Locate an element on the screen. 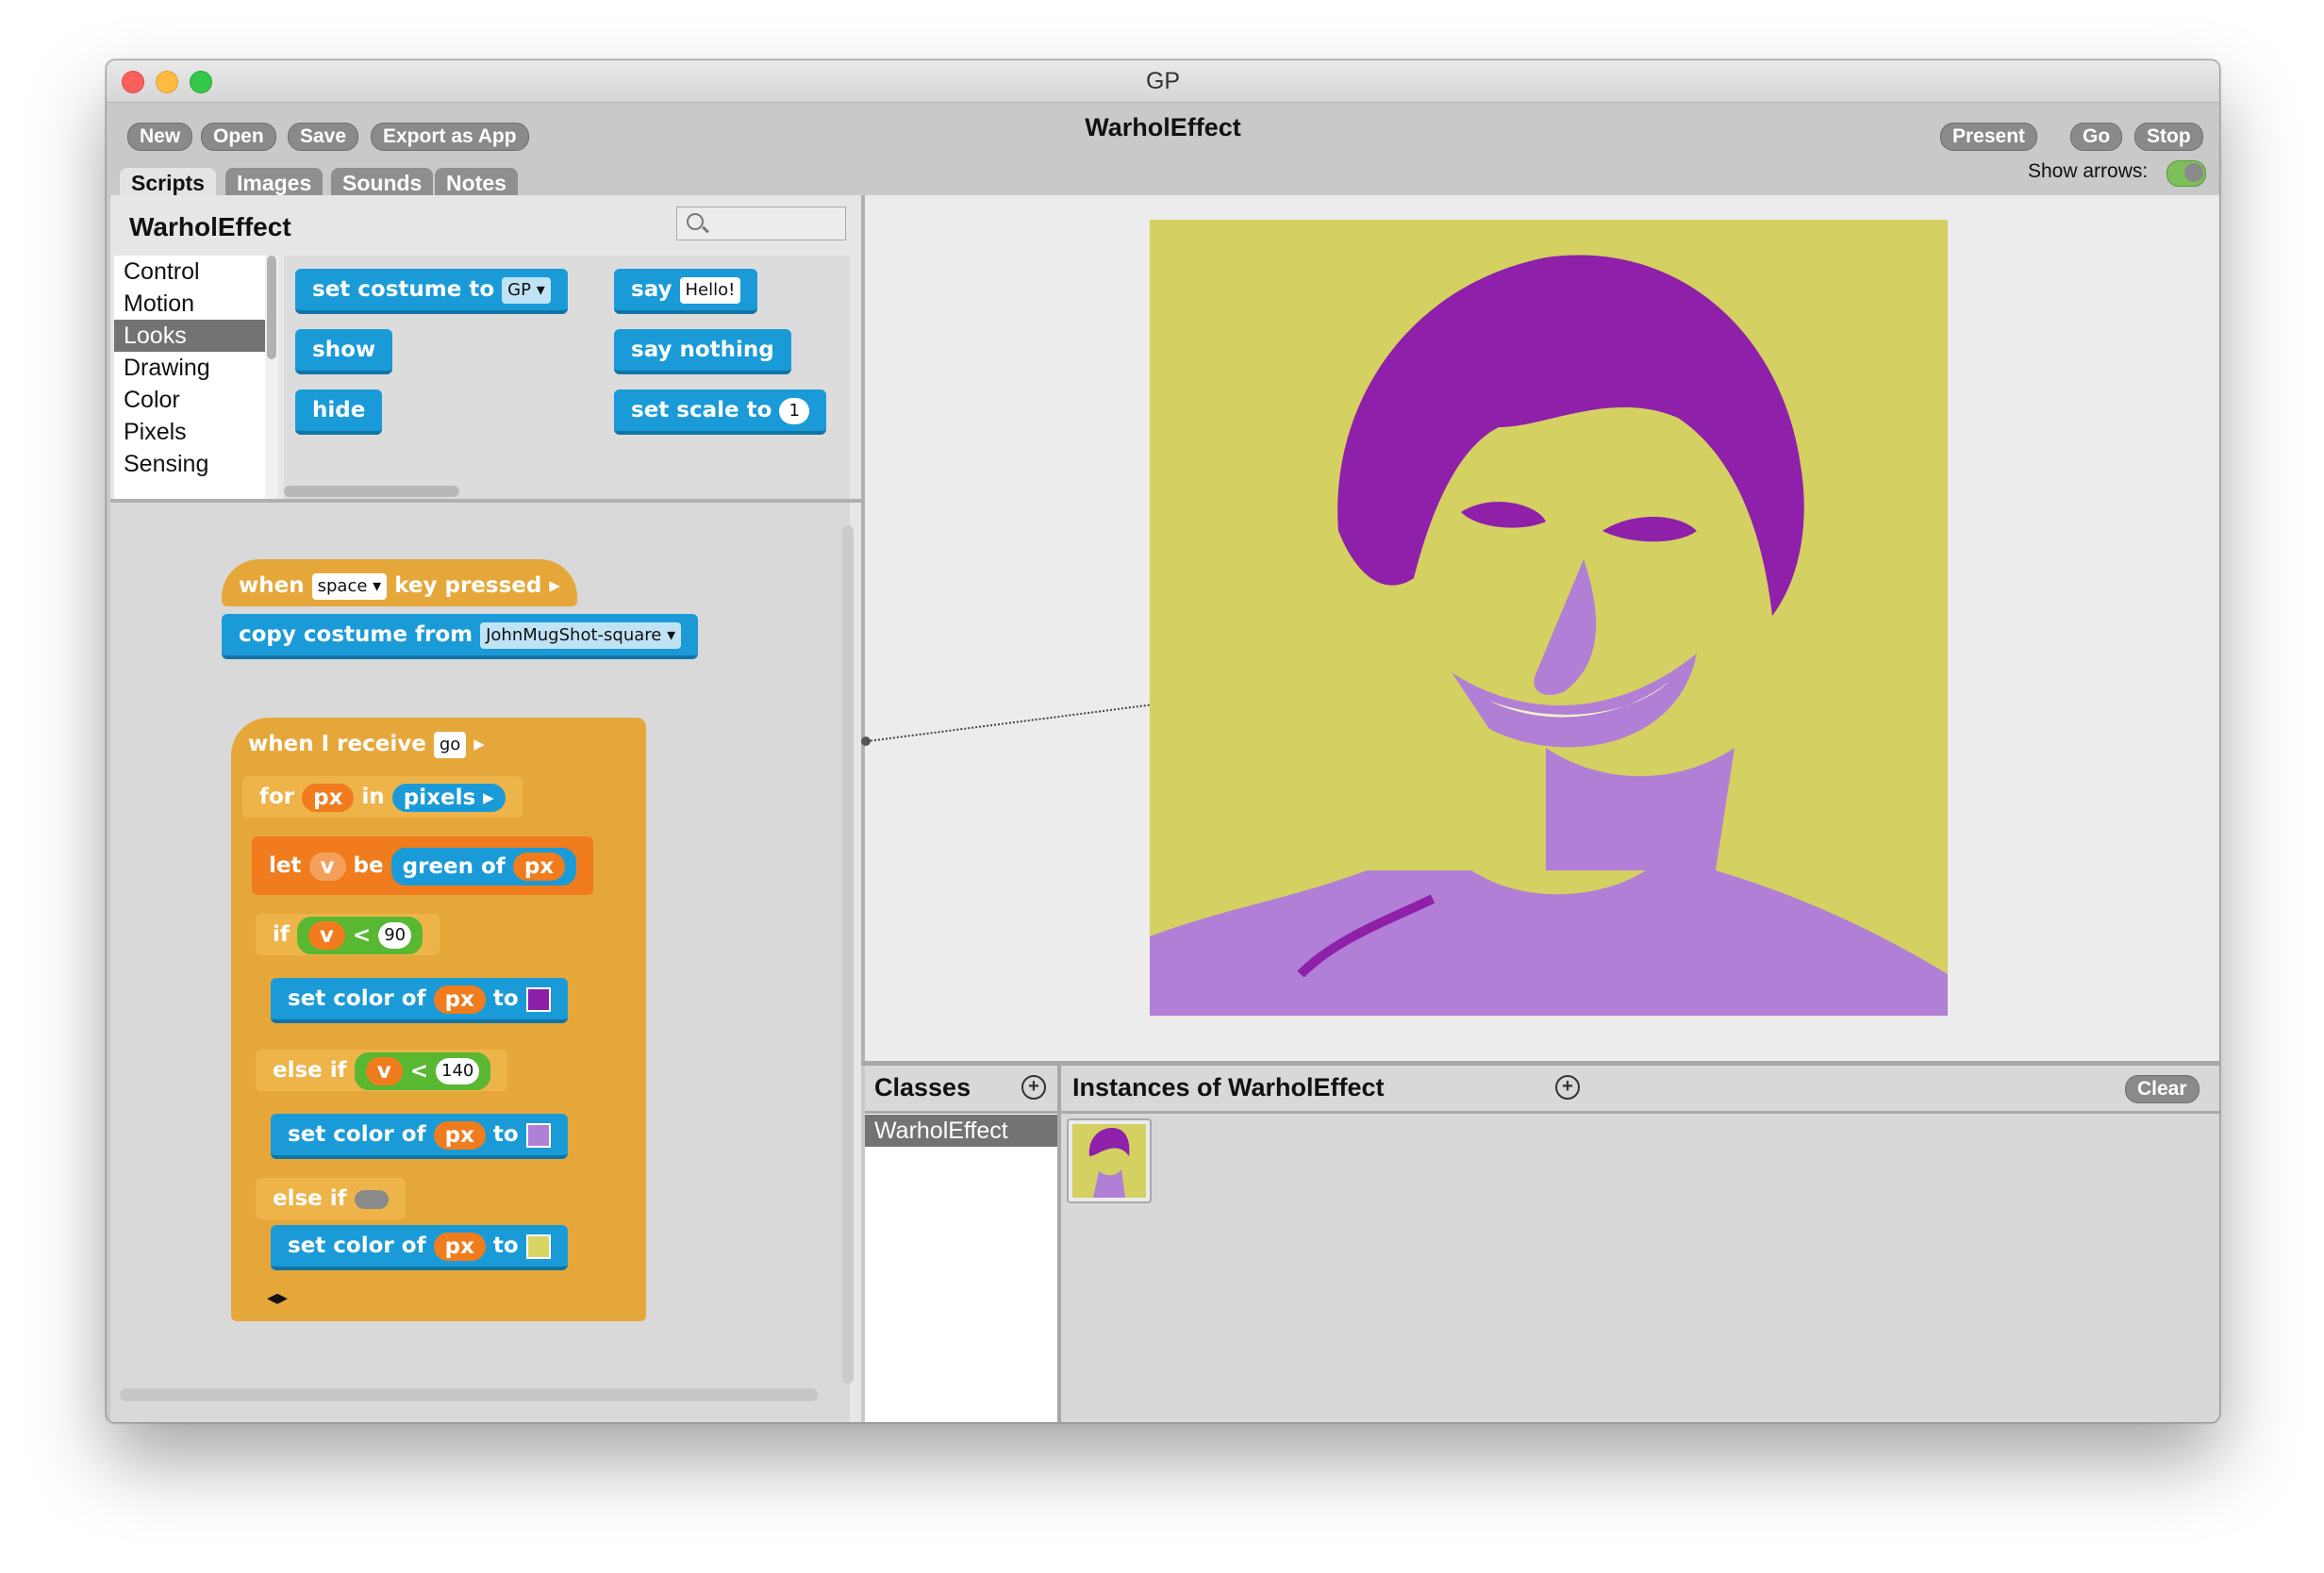 The height and width of the screenshot is (1573, 2324). search-input is located at coordinates (761, 223).